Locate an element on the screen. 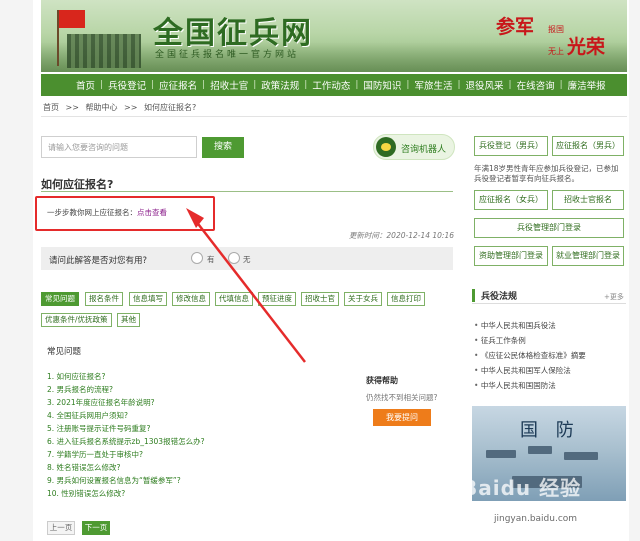 The width and height of the screenshot is (640, 541). law-item: 中华人民共和国军人保险法 is located at coordinates (530, 370).